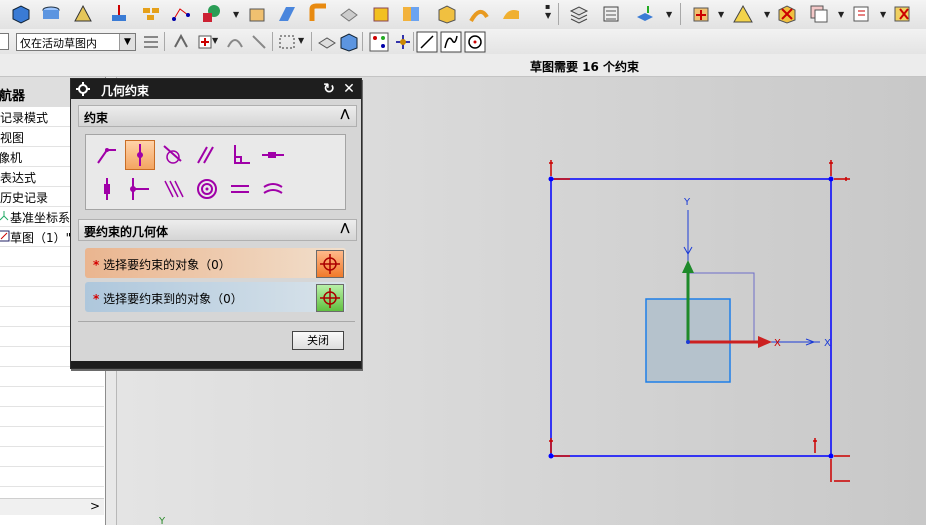 The image size is (926, 525). I want to click on dialog-title: 几何约束, so click(125, 91).